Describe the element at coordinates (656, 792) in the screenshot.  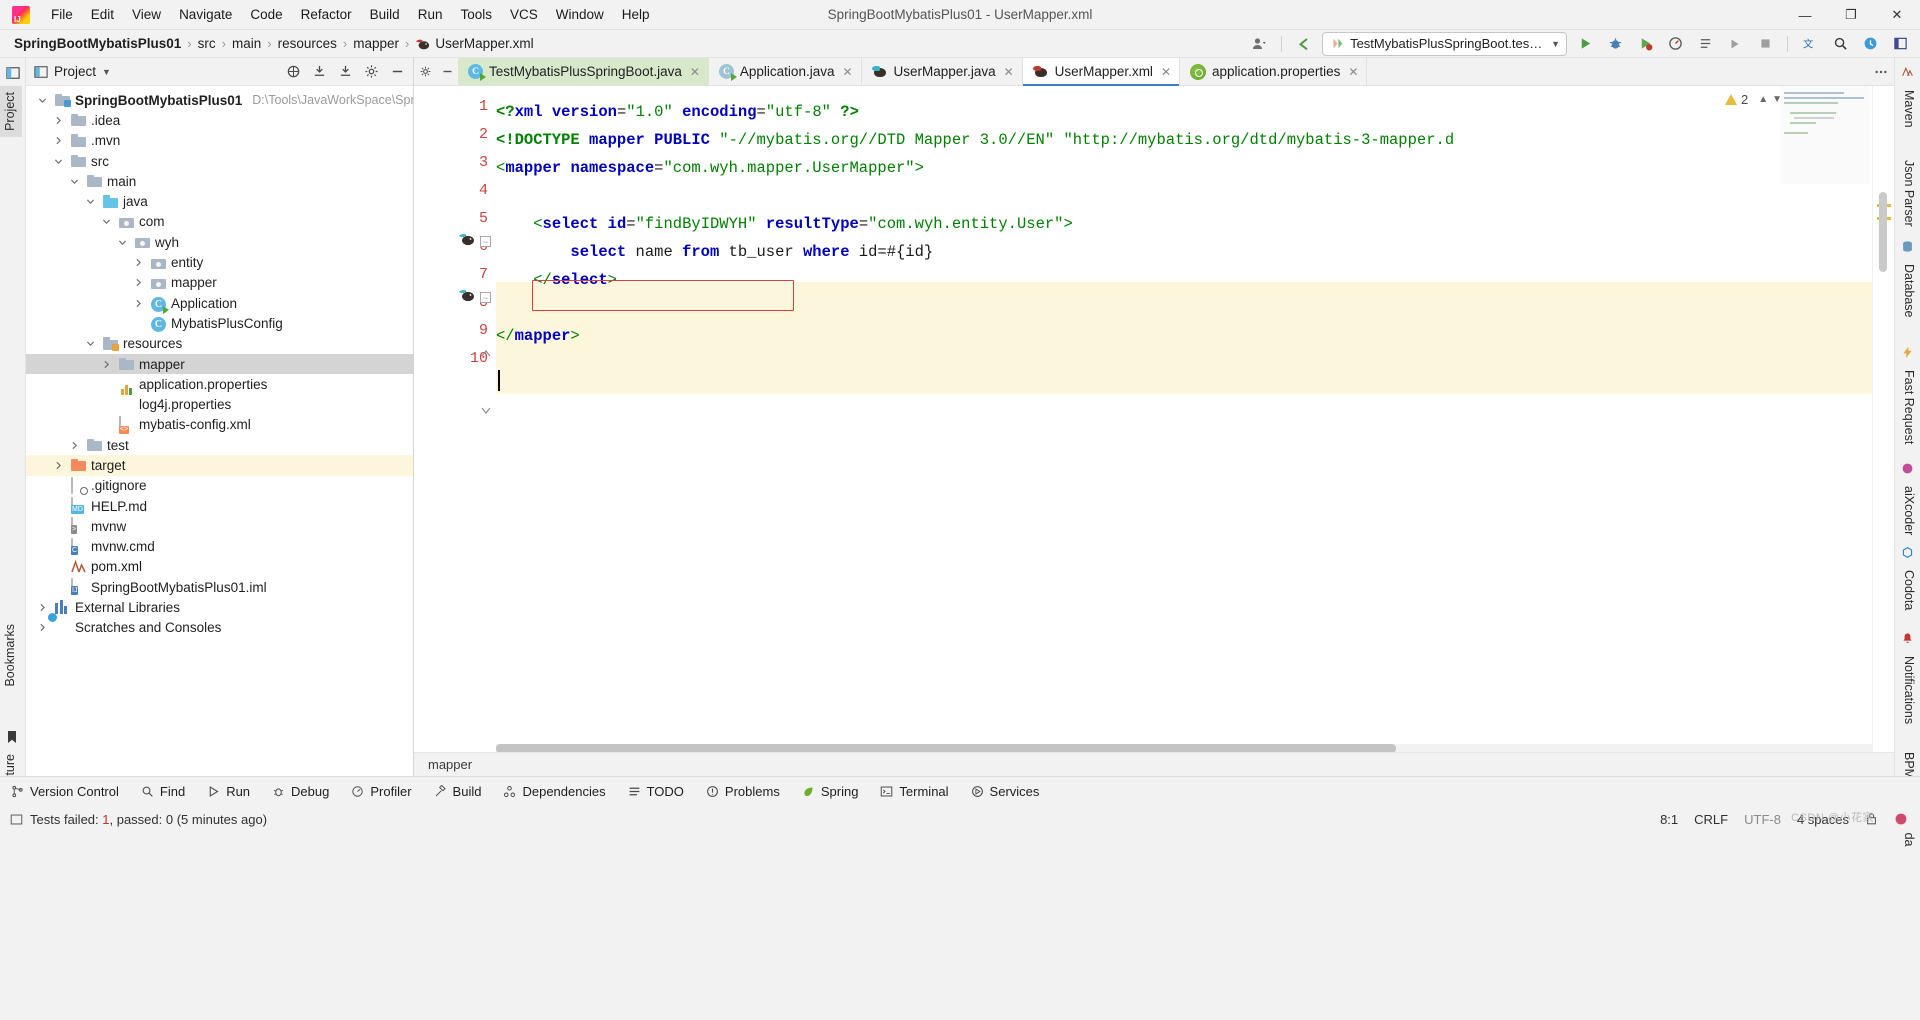
I see `tool-window-todo: TODO` at that location.